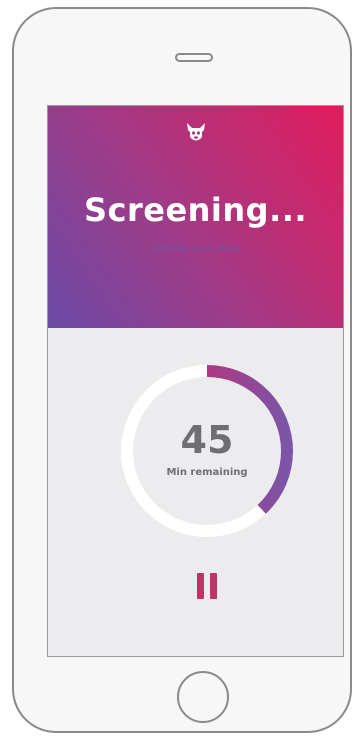 This screenshot has width=364, height=742. I want to click on minutes-remaining-label: Min remaining, so click(207, 472).